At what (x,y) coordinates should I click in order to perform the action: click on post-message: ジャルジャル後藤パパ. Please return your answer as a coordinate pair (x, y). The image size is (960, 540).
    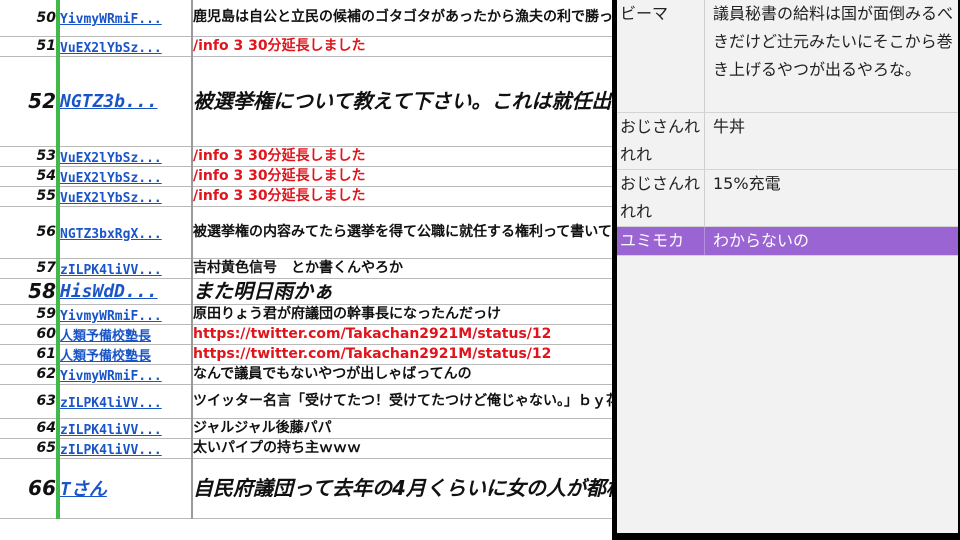
    Looking at the image, I should click on (402, 428).